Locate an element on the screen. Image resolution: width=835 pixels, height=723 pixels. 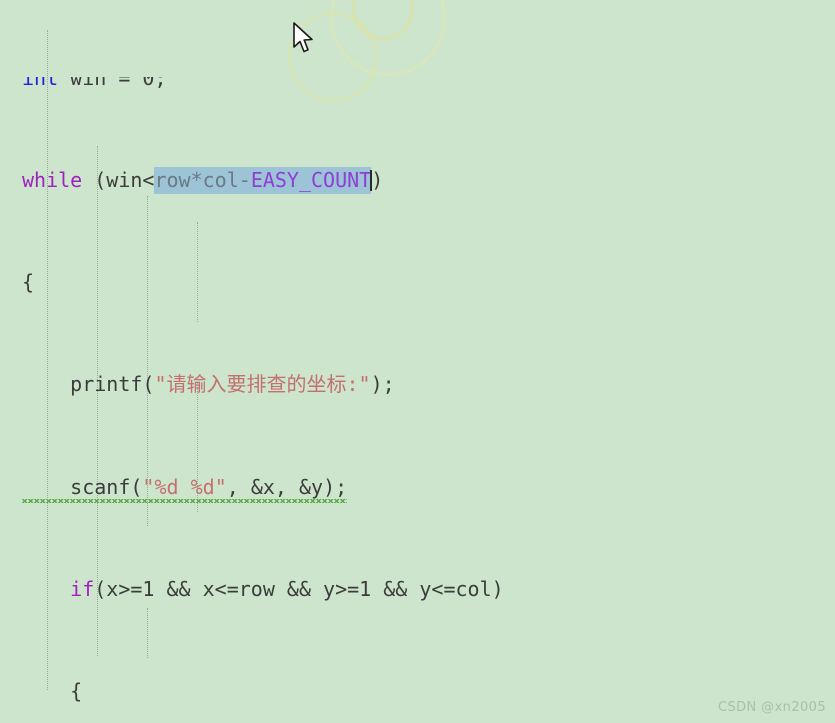
token-scanf-args: , &x, &y); is located at coordinates (287, 486).